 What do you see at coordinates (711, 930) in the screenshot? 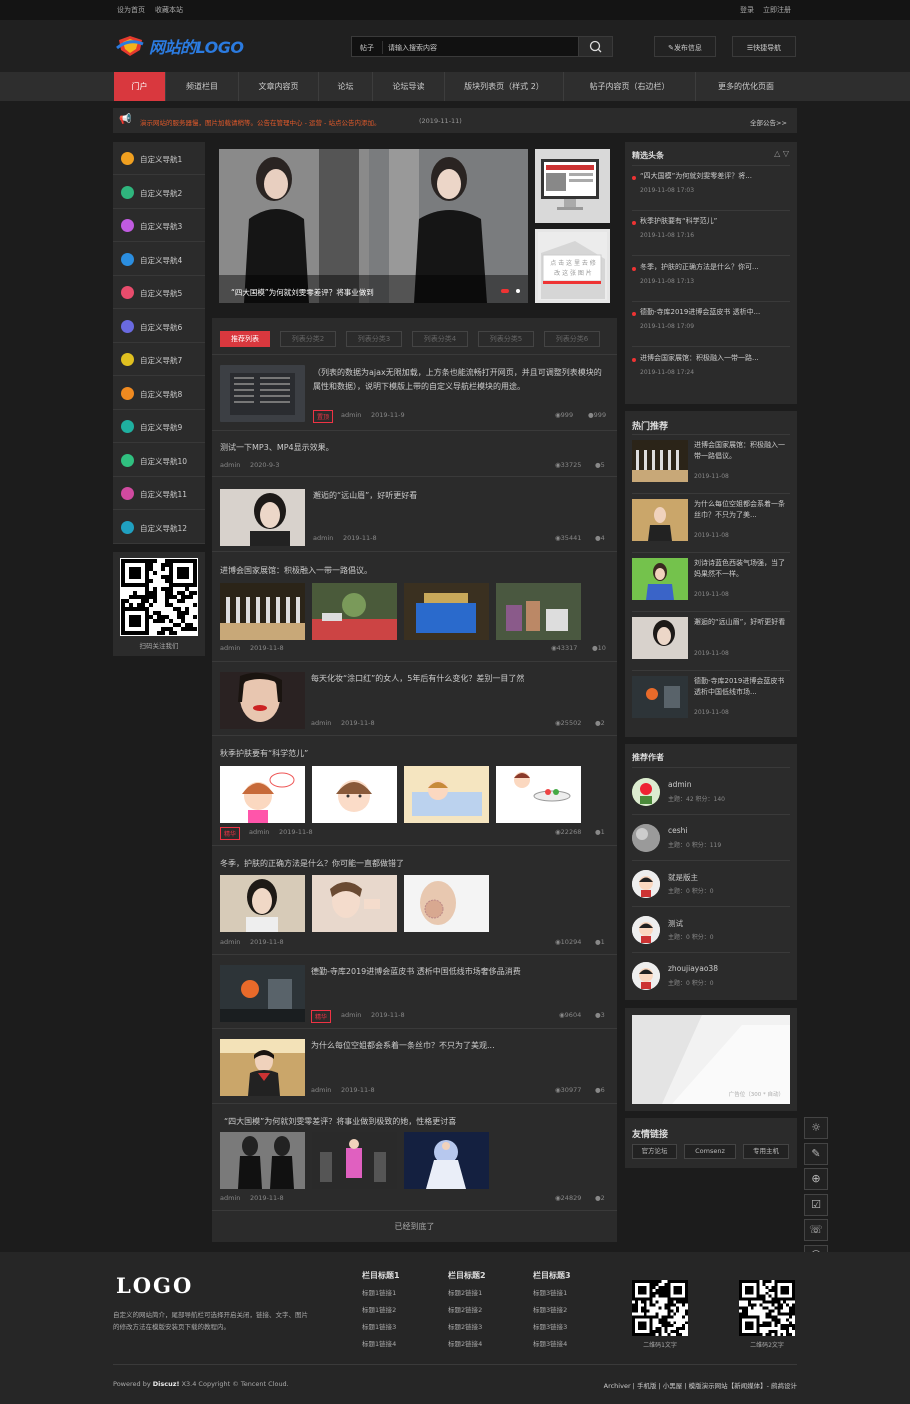
I see `author-item: 测试 主题：0 积分：0` at bounding box center [711, 930].